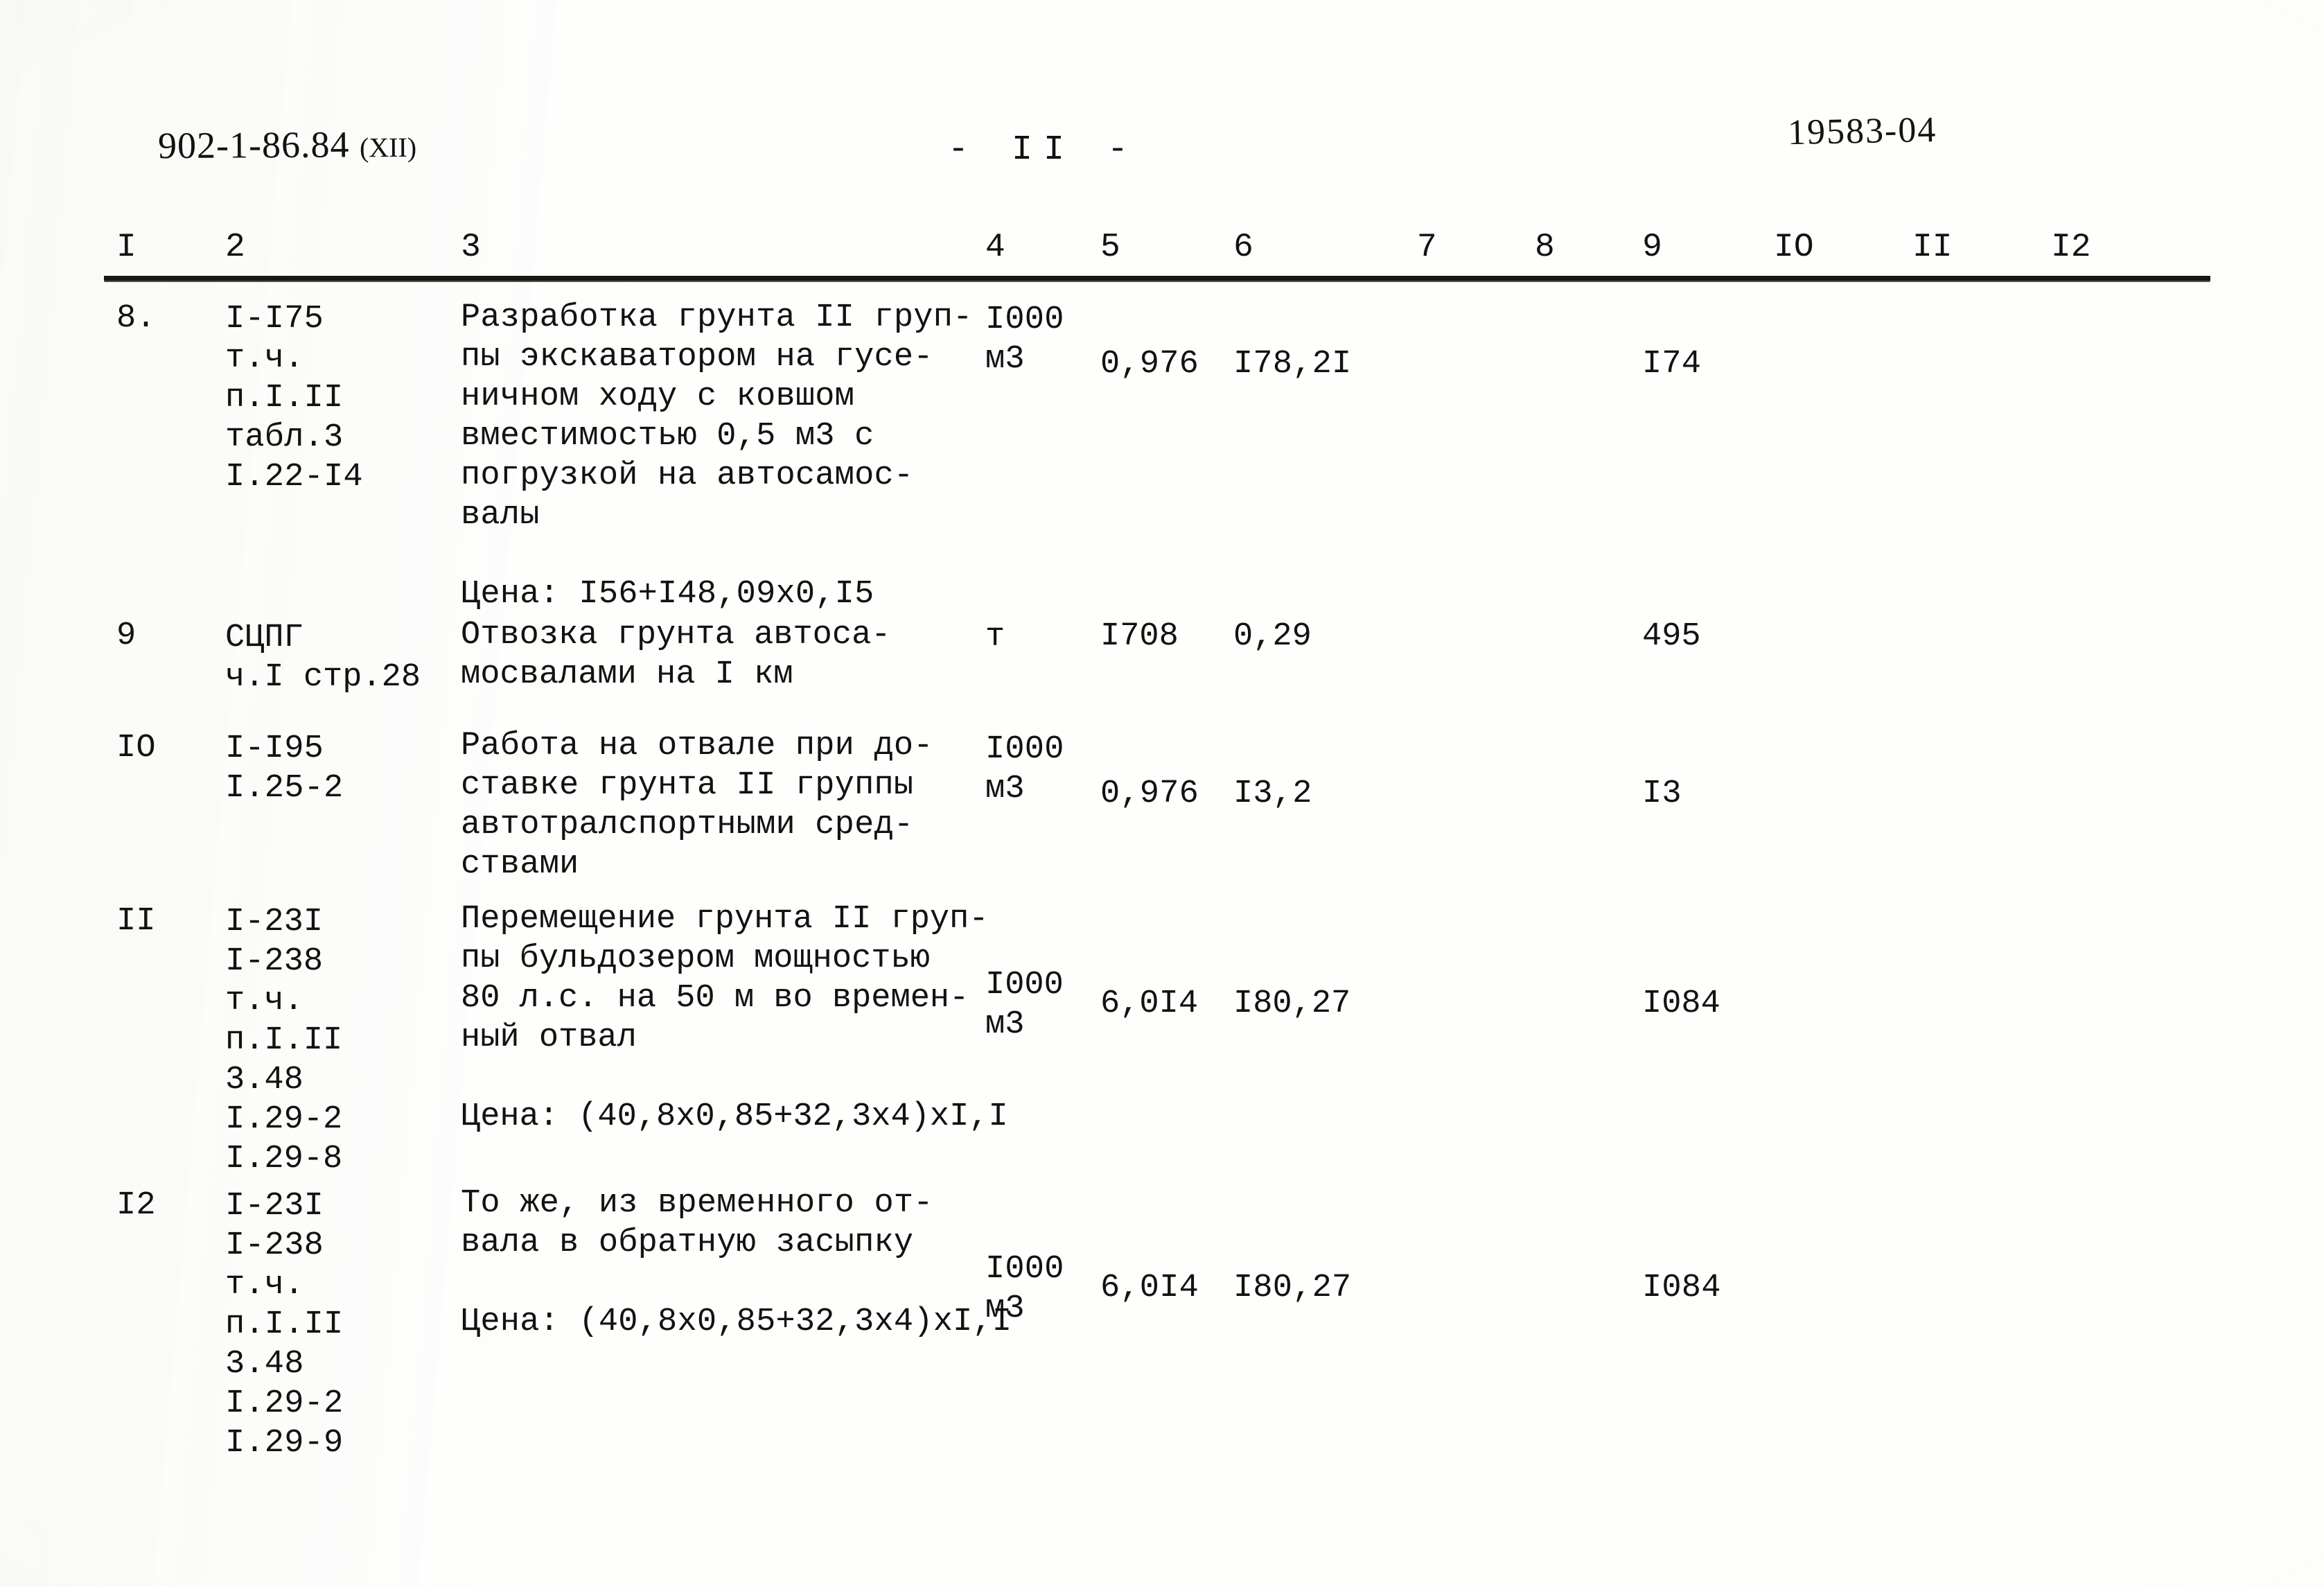  Describe the element at coordinates (274, 748) in the screenshot. I see `norm-code: I-I95` at that location.